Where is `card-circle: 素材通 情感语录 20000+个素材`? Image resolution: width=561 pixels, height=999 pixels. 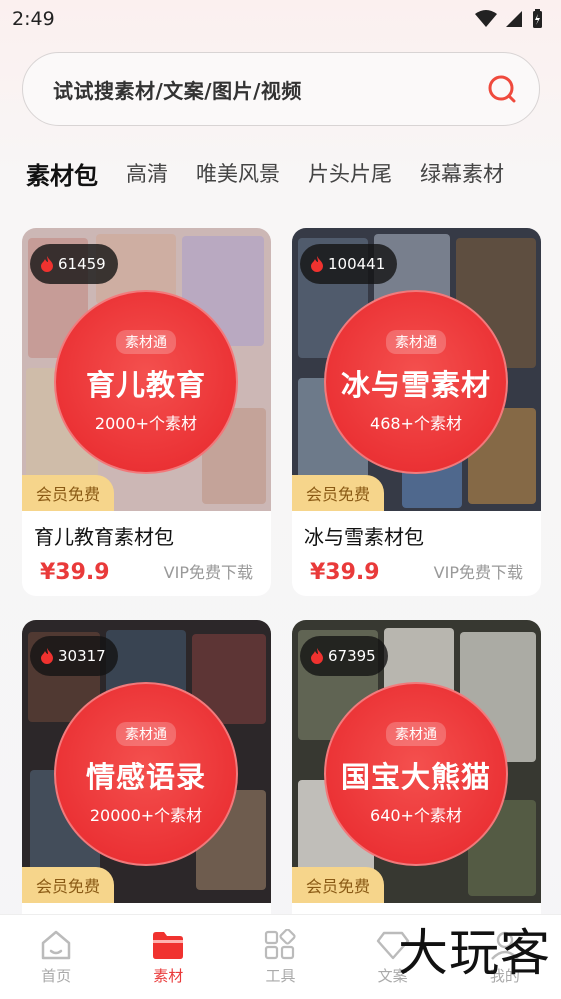 card-circle: 素材通 情感语录 20000+个素材 is located at coordinates (146, 774).